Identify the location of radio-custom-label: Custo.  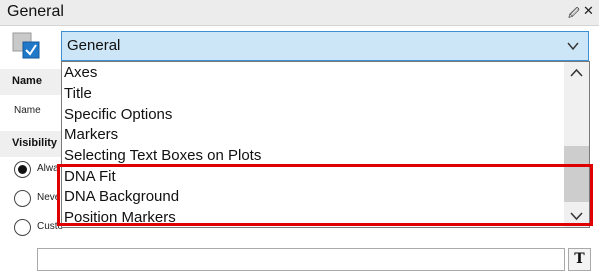
(50, 226).